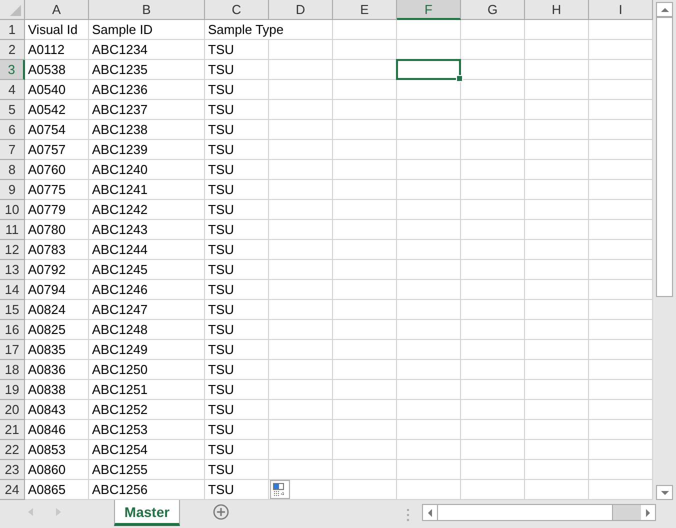 This screenshot has height=528, width=676. What do you see at coordinates (12, 190) in the screenshot?
I see `row-header: 9` at bounding box center [12, 190].